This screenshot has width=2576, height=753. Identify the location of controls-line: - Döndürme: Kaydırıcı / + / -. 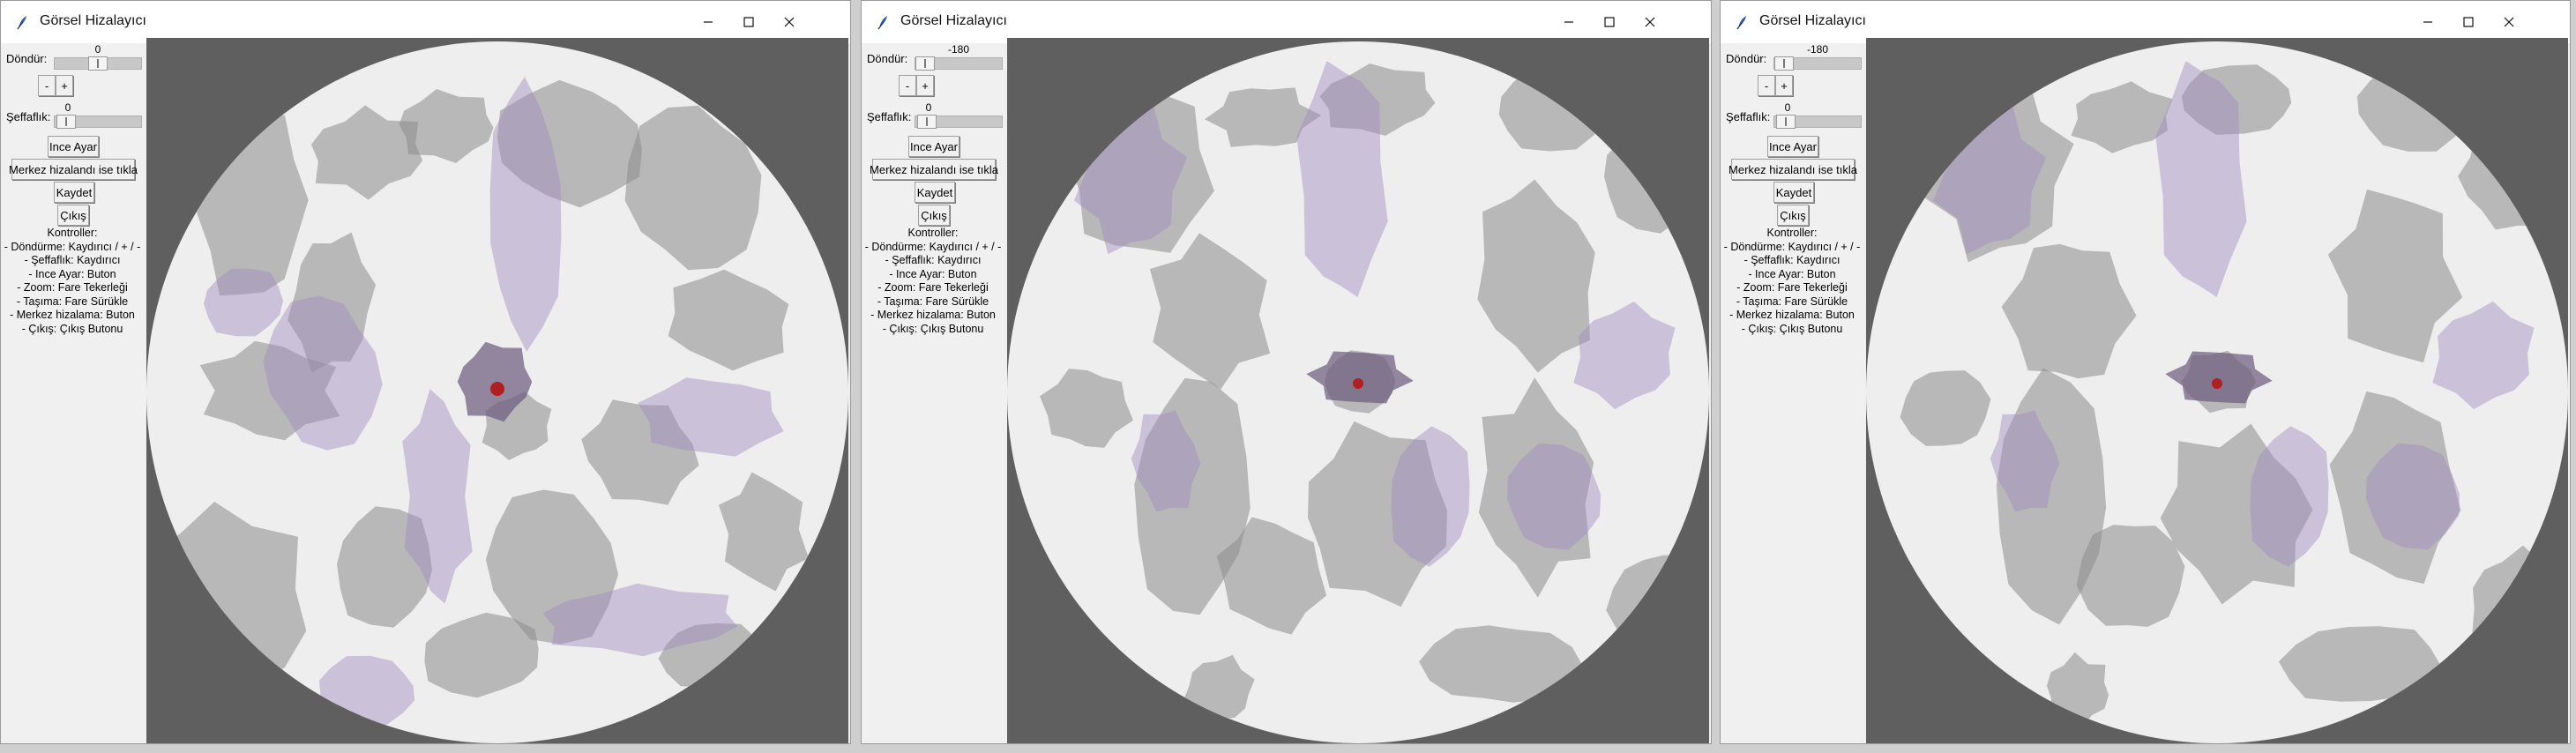
(72, 247).